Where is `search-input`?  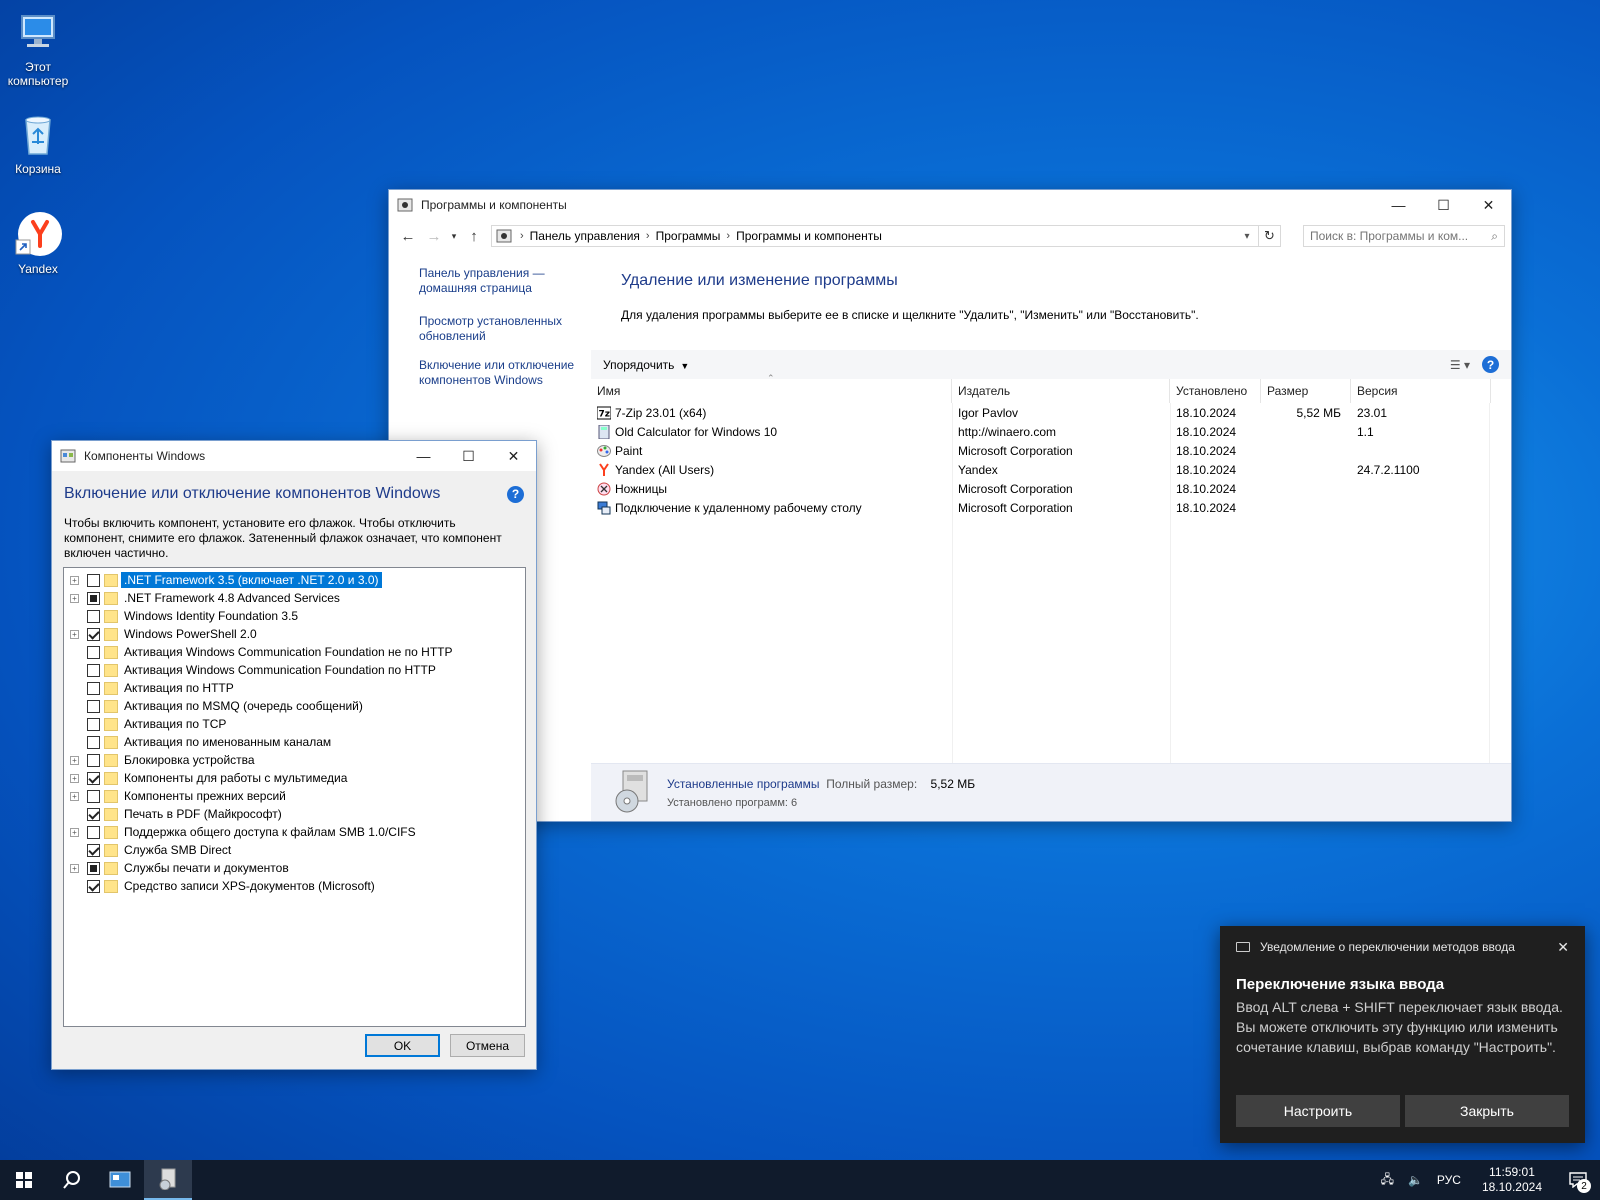
search-input is located at coordinates (1401, 236).